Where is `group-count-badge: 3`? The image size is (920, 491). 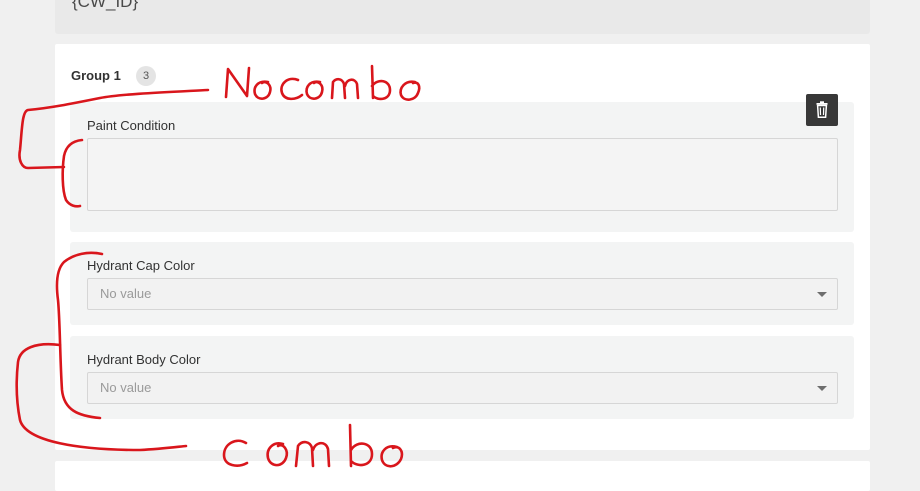
group-count-badge: 3 is located at coordinates (146, 76).